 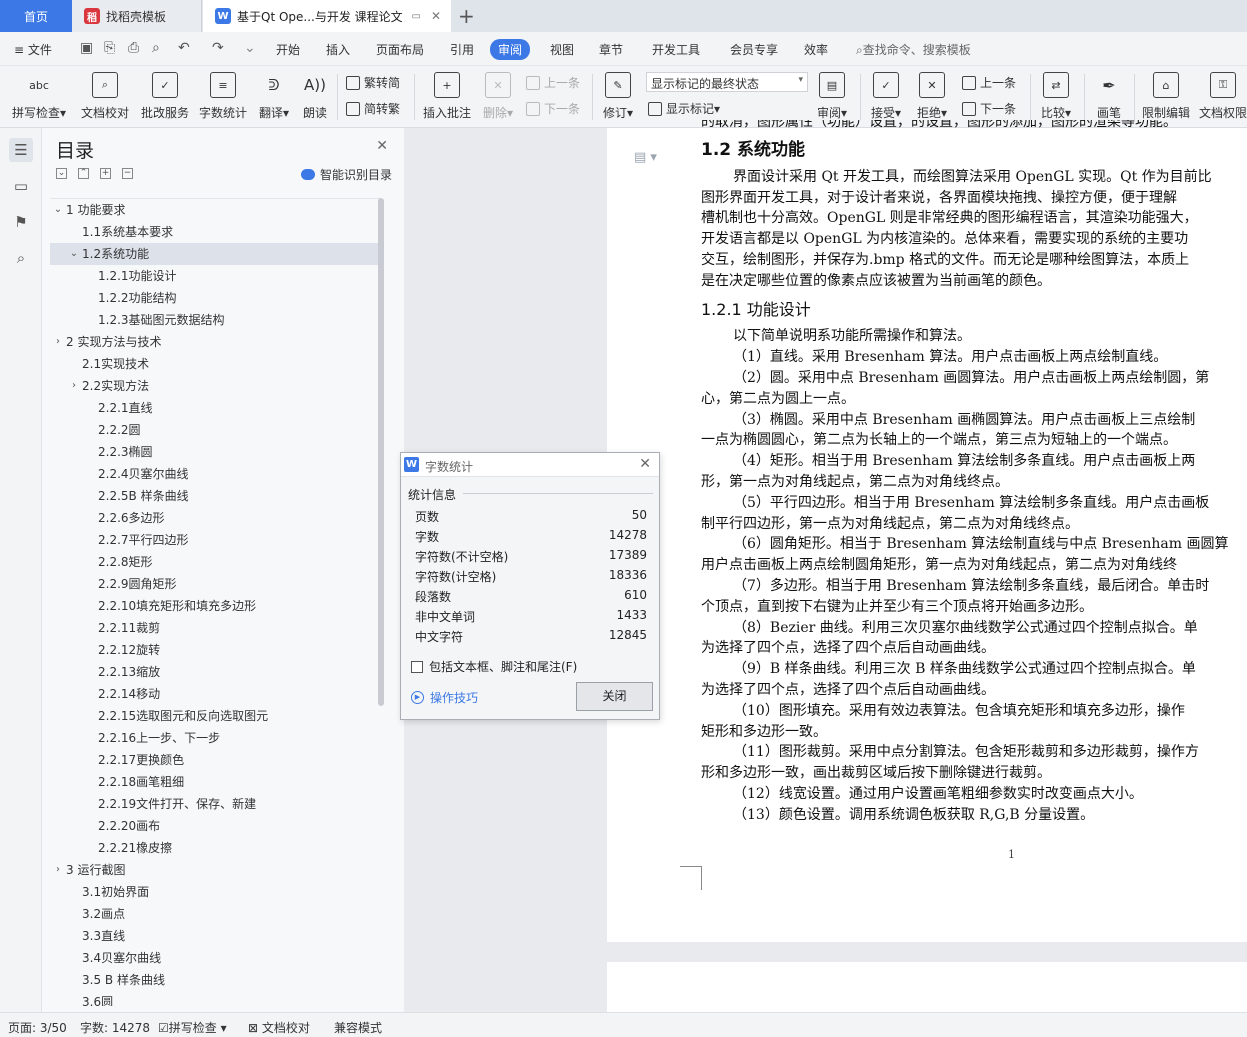 What do you see at coordinates (214, 584) in the screenshot?
I see `toc-item: 2.2.9圆角矩形` at bounding box center [214, 584].